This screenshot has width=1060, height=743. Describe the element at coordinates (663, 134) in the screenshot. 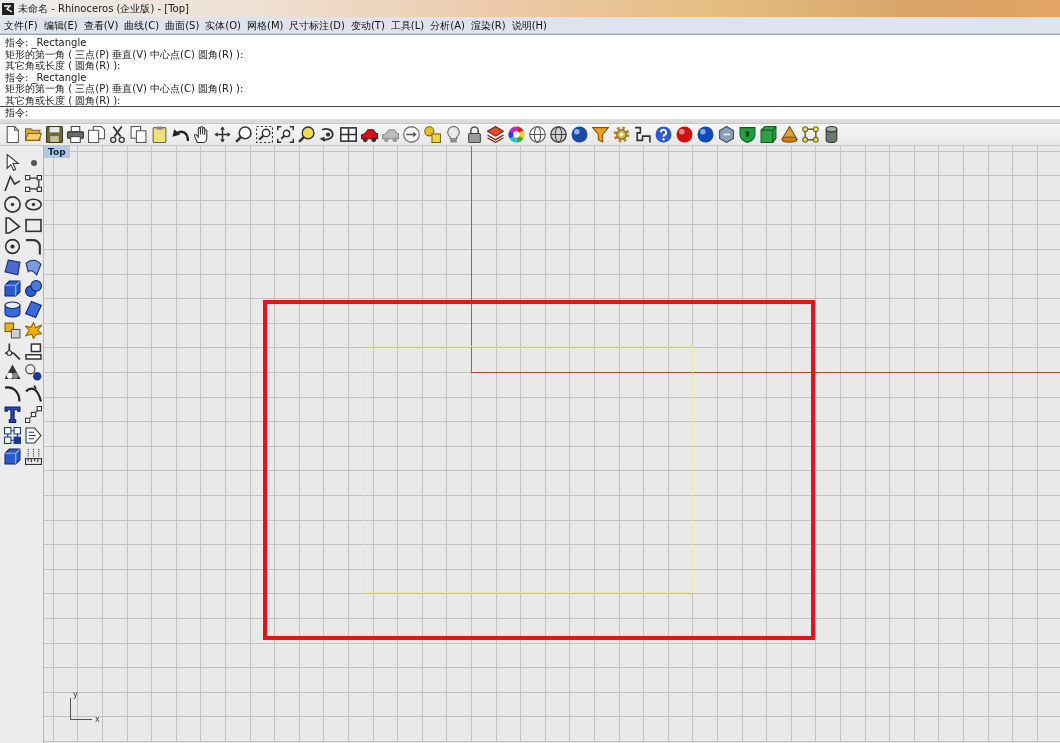

I see `help-icon` at that location.